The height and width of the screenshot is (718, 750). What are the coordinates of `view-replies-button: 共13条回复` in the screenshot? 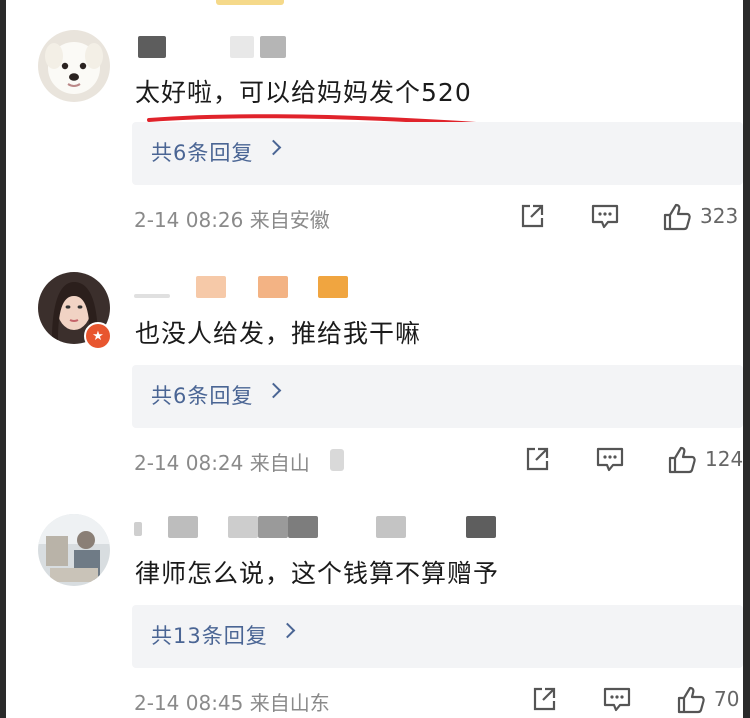 It's located at (437, 636).